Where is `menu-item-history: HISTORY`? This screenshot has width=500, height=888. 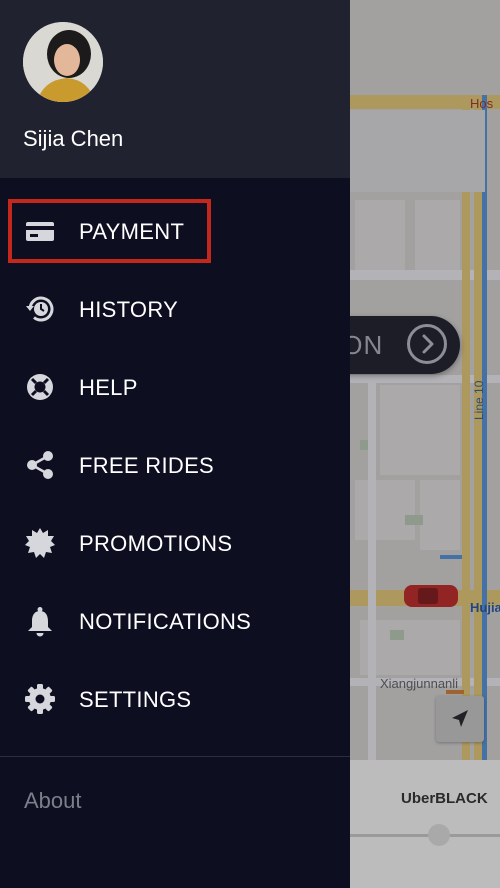 menu-item-history: HISTORY is located at coordinates (175, 309).